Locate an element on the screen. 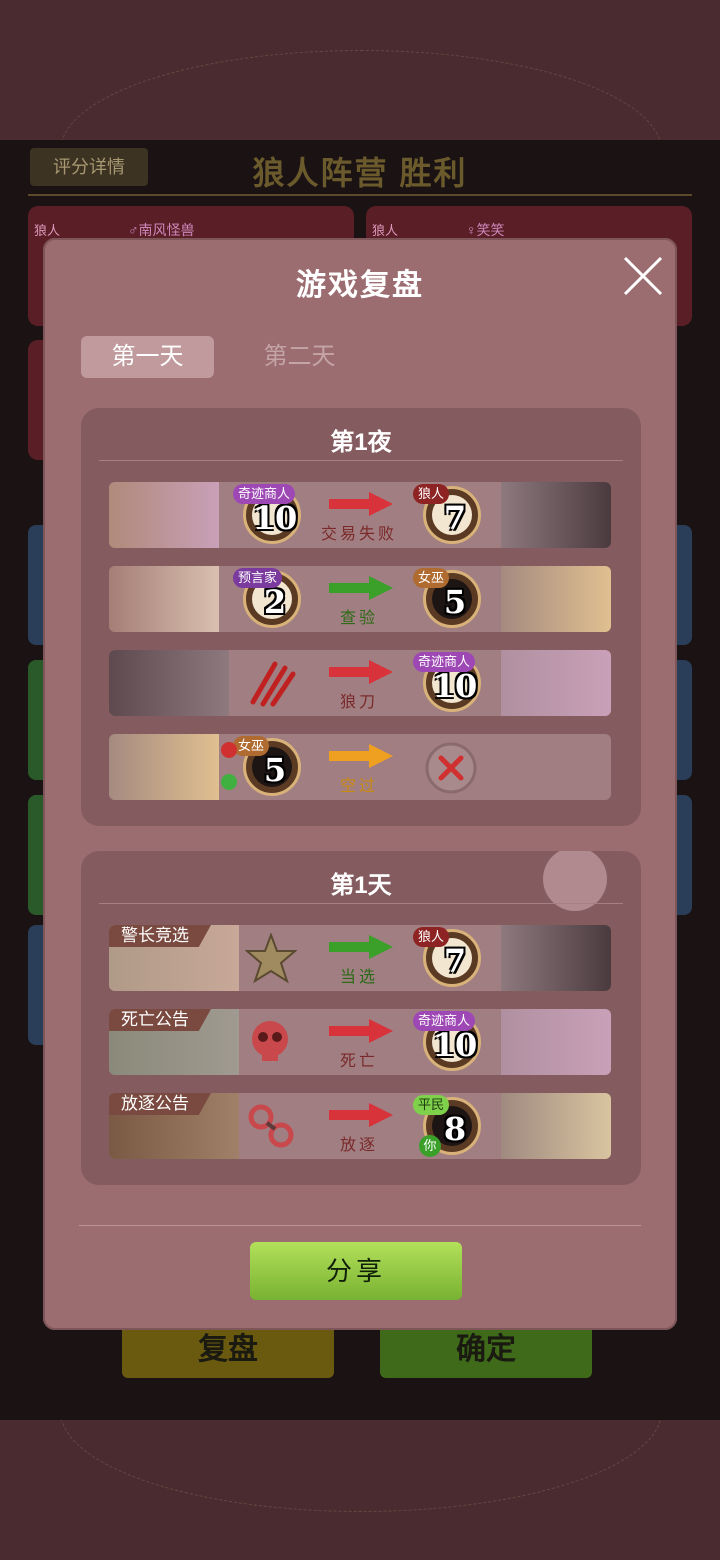  cross-icon is located at coordinates (451, 768).